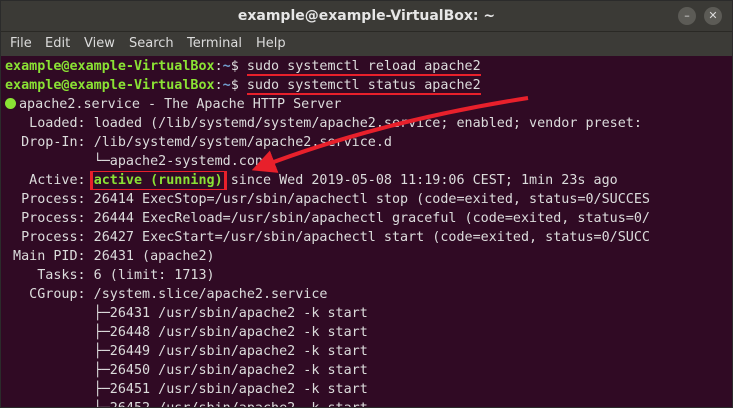  I want to click on service-description: apache2.service - The Apache HTTP Server, so click(180, 104).